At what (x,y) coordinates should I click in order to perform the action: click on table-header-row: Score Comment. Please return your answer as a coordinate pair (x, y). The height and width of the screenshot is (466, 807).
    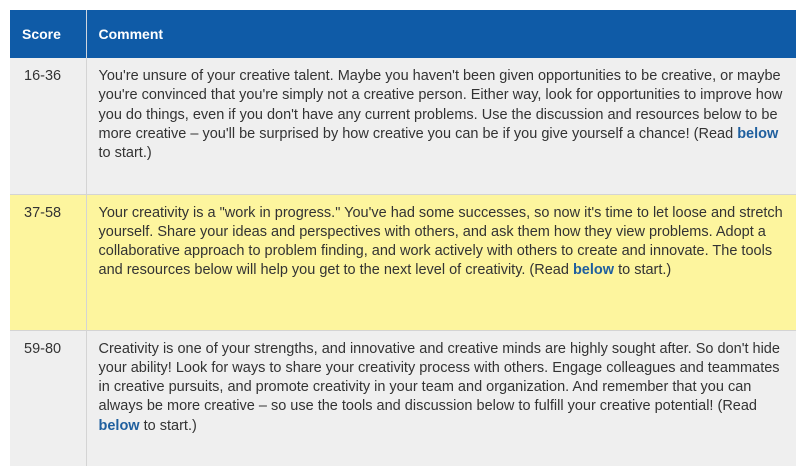
    Looking at the image, I should click on (403, 34).